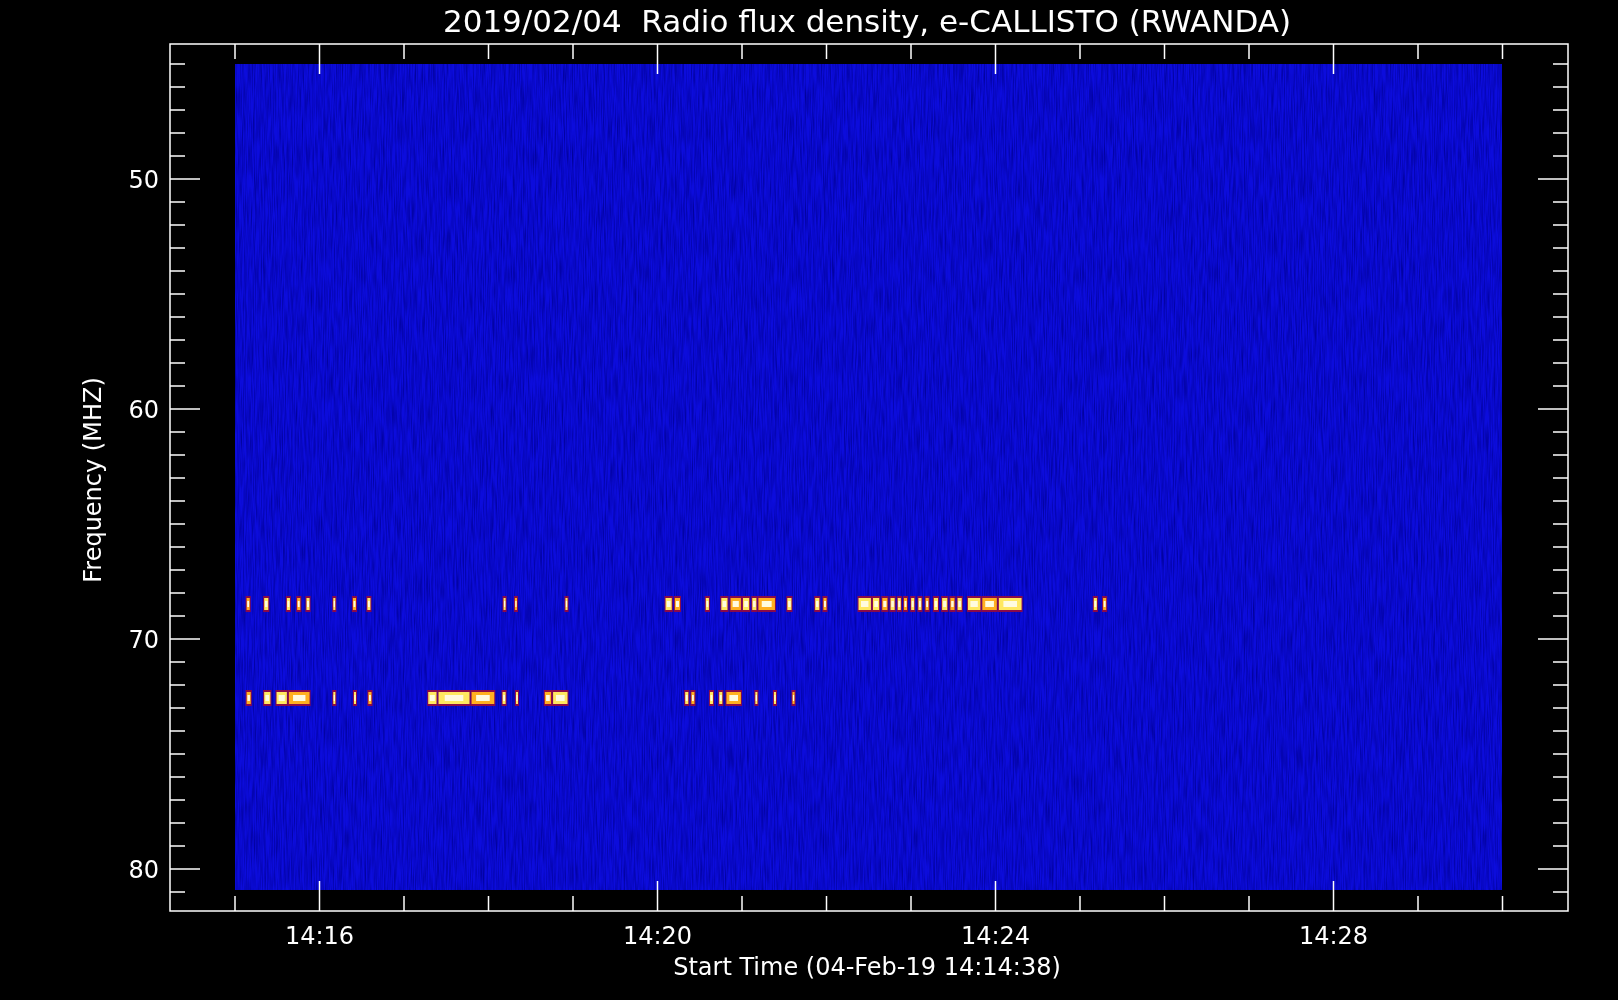  Describe the element at coordinates (1333, 936) in the screenshot. I see `x-tick-label: 14:28` at that location.